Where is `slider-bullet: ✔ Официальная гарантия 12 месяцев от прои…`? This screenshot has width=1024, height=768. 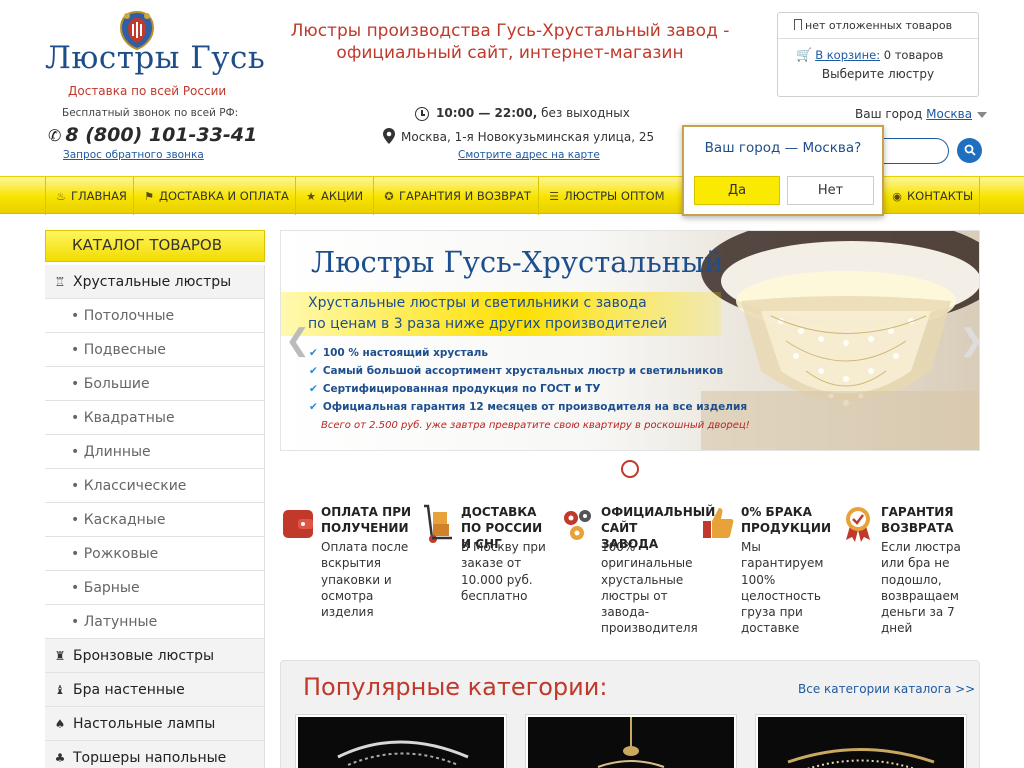 slider-bullet: ✔ Официальная гарантия 12 месяцев от прои… is located at coordinates (528, 407).